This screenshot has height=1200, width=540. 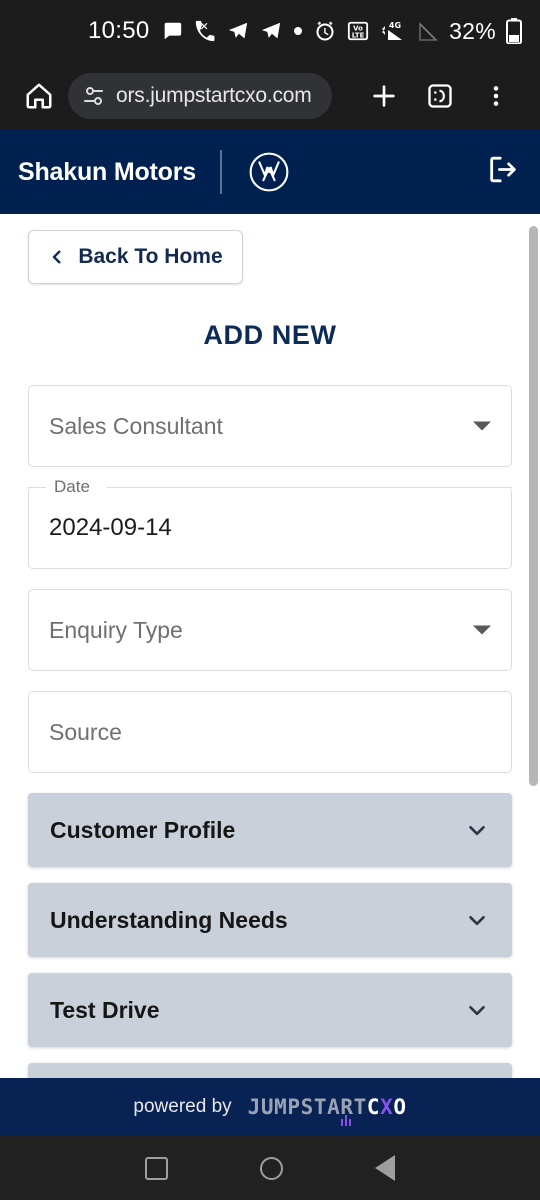 I want to click on back-to-home-button: Back To Home, so click(x=135, y=257).